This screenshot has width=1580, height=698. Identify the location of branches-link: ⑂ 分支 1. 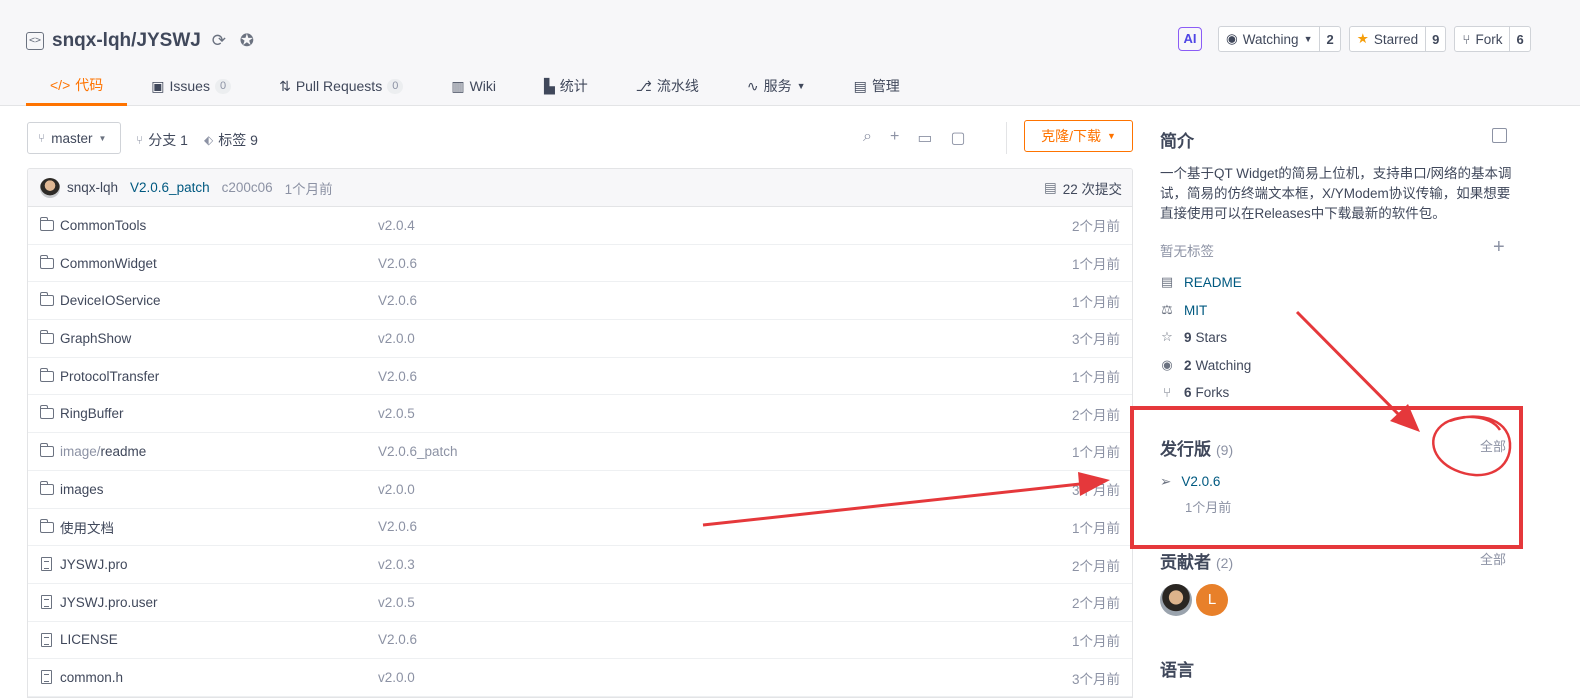
(162, 140).